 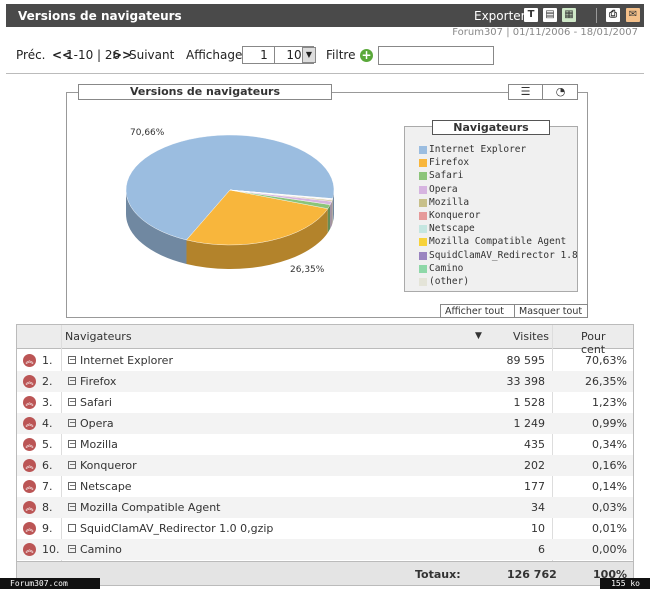 What do you see at coordinates (214, 55) in the screenshot?
I see `display-label: Affichage` at bounding box center [214, 55].